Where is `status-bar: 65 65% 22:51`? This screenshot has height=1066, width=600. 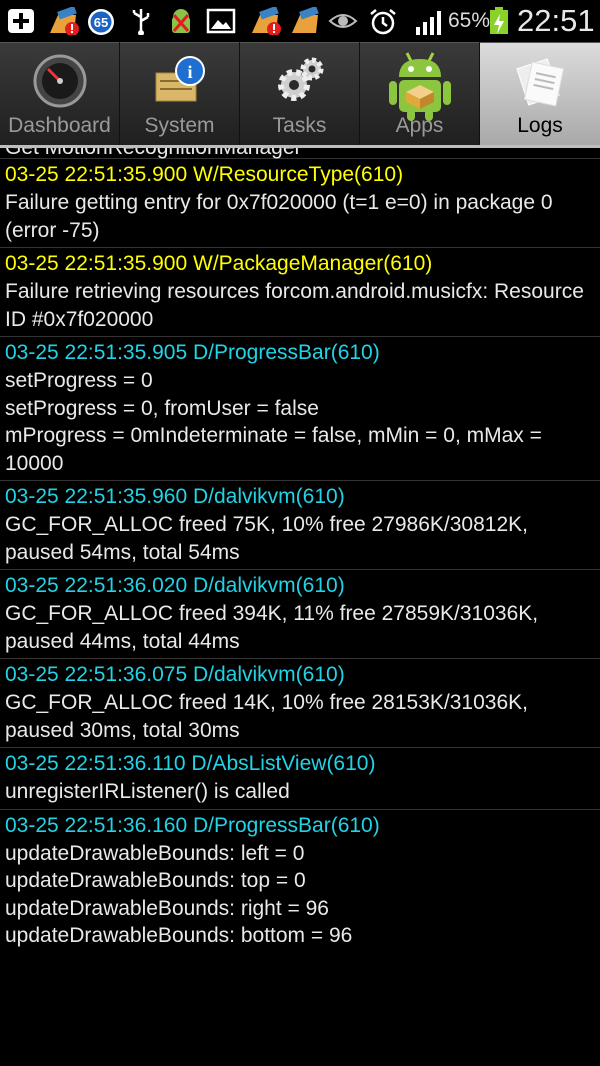
status-bar: 65 65% 22:51 is located at coordinates (300, 21).